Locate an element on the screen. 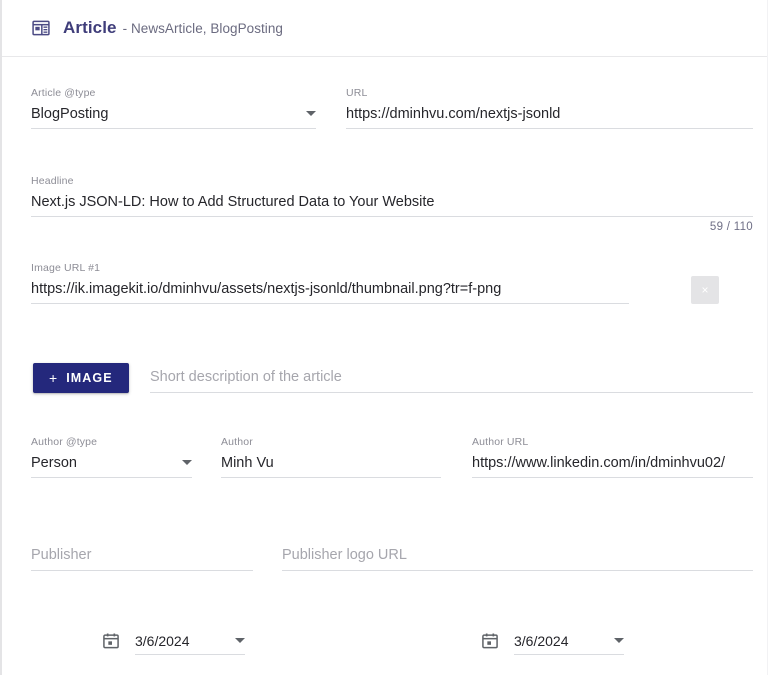 This screenshot has width=768, height=675. card-header: Article - NewsArticle, BlogPosting is located at coordinates (384, 28).